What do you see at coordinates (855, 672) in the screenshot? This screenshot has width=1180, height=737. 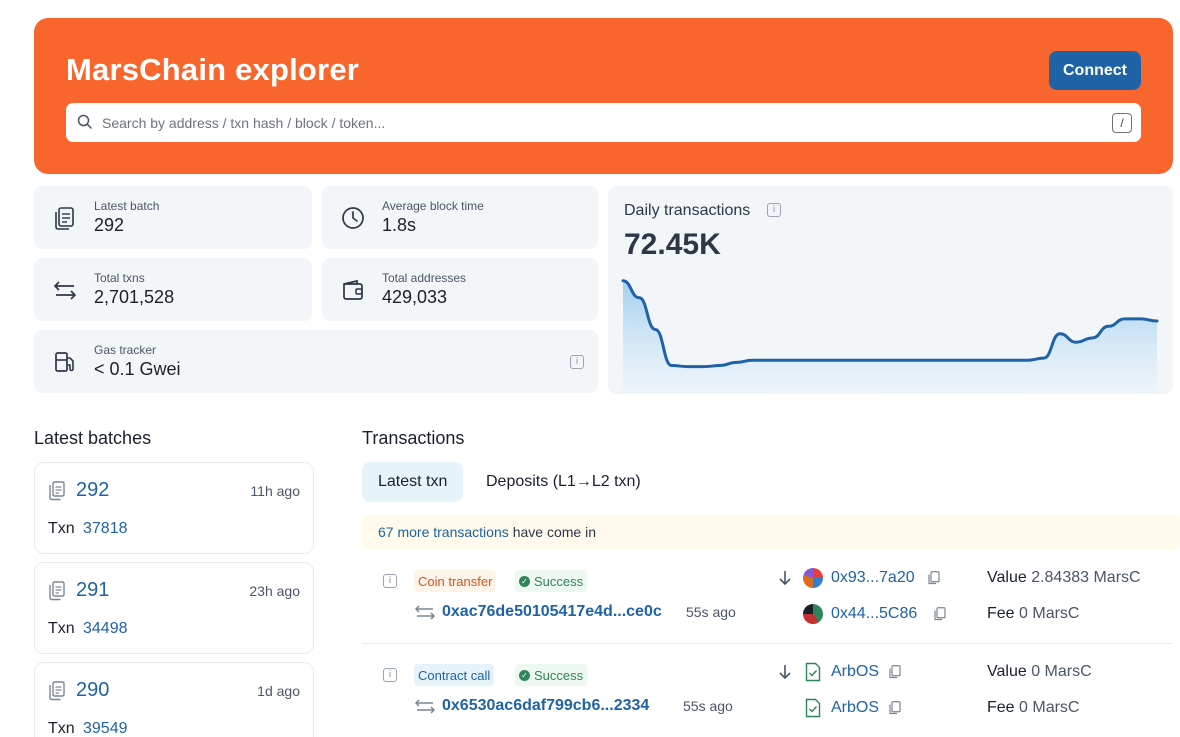 I see `from-address-link: ArbOS` at bounding box center [855, 672].